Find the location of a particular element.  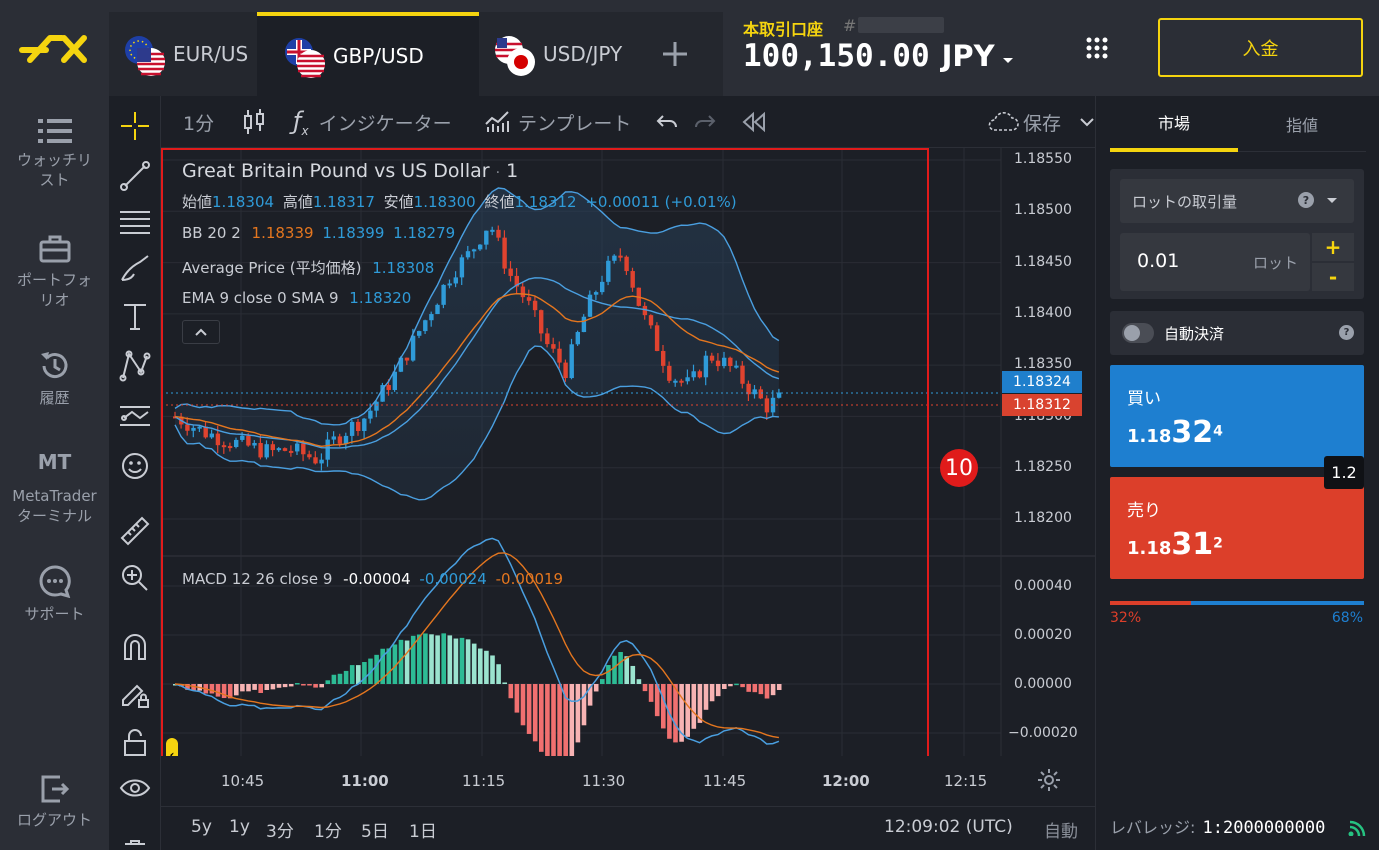

nav-portfolio: ポートフォリオ is located at coordinates (54, 272).